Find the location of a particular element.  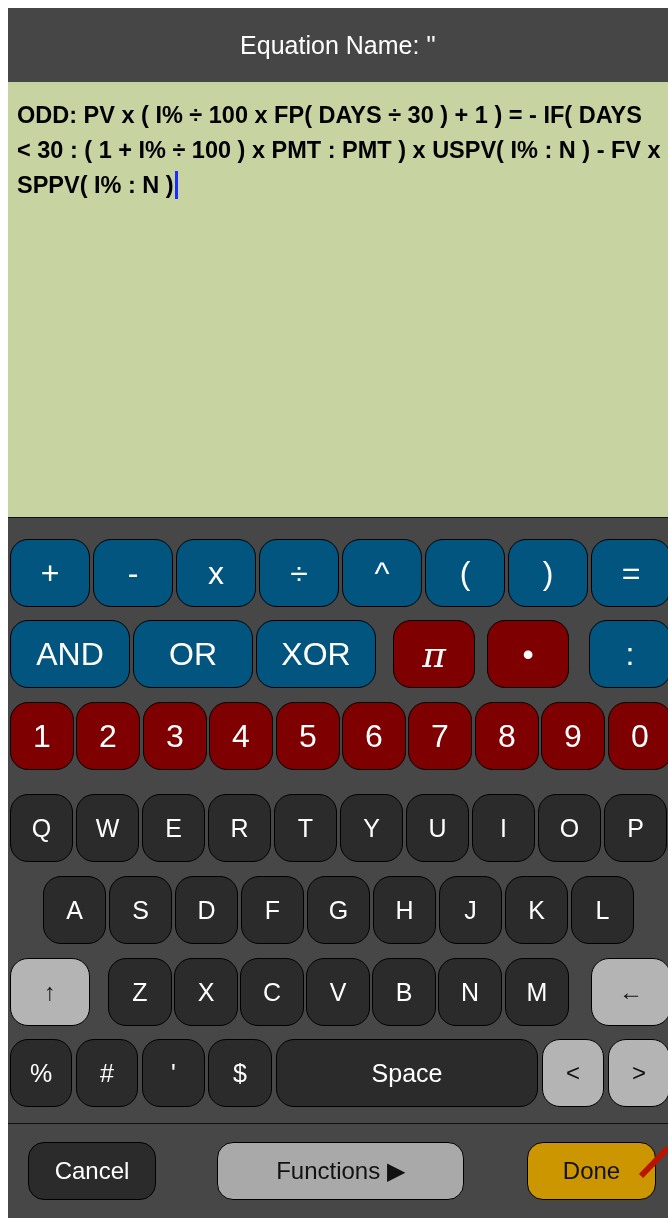

keyboard-key: ( is located at coordinates (465, 573).